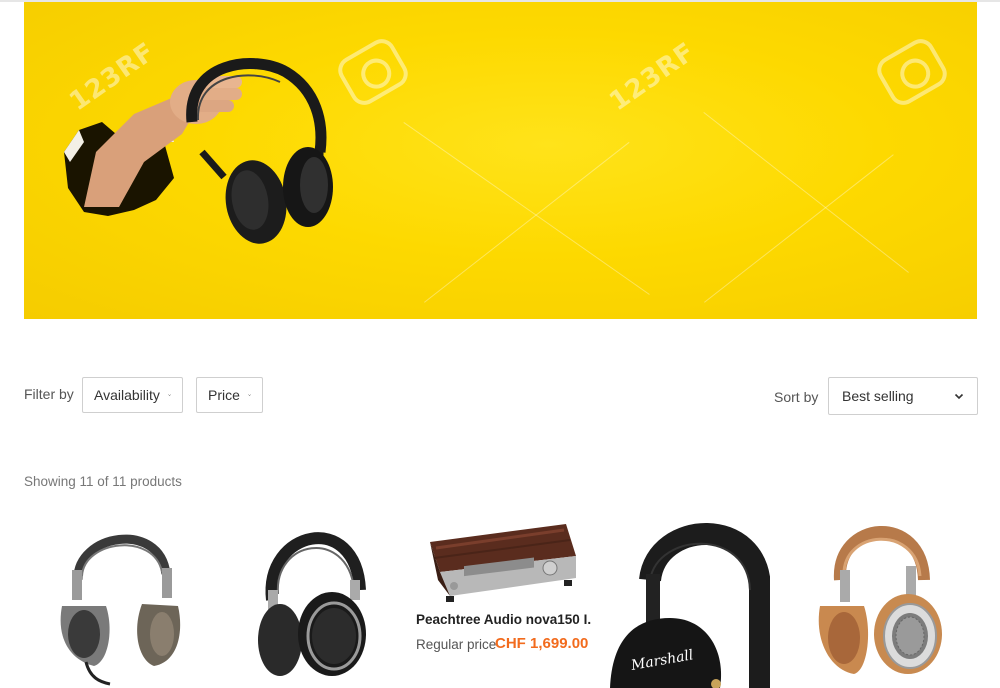  I want to click on price-filter-dropdown: Price, so click(229, 395).